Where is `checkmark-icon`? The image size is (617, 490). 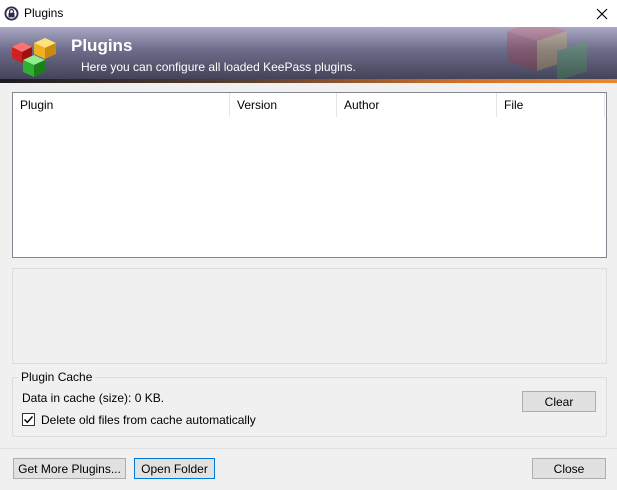
checkmark-icon is located at coordinates (29, 420).